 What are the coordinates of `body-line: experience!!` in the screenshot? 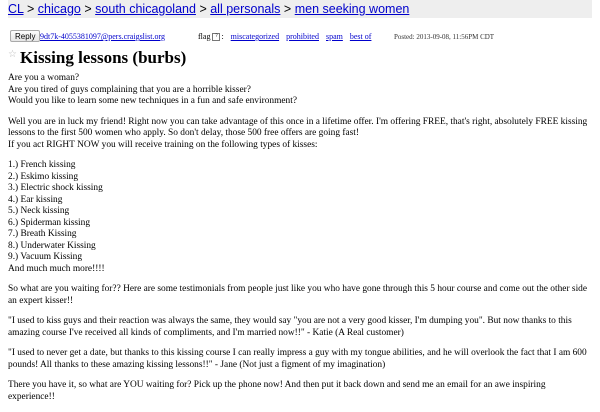 It's located at (31, 396).